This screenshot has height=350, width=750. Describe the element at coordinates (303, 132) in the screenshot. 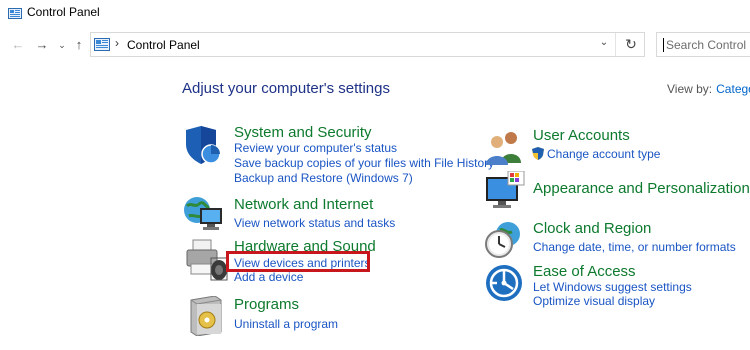

I see `category-title-system-security: System and Security` at that location.